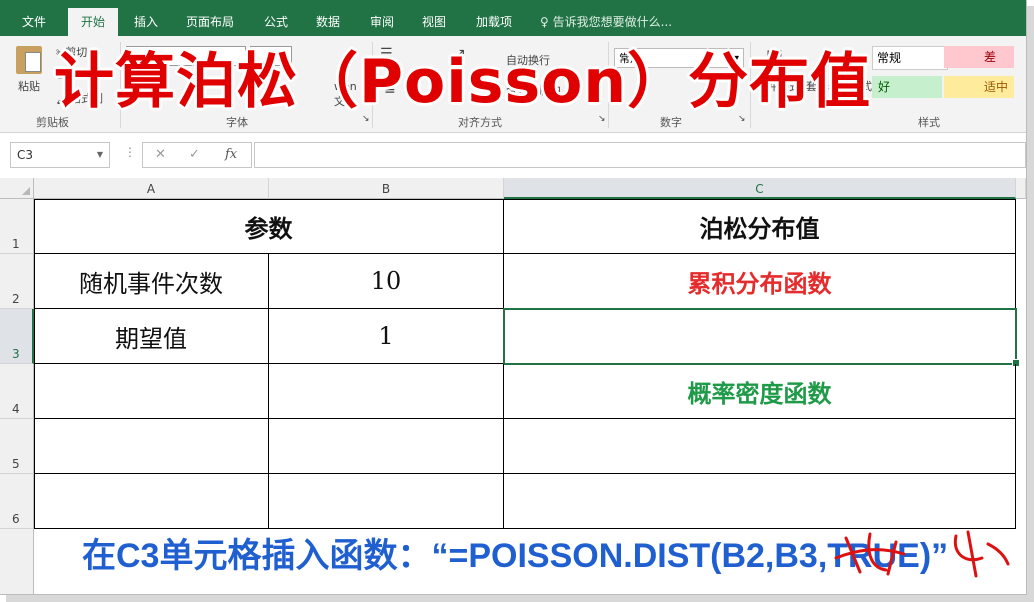 The width and height of the screenshot is (1034, 602). Describe the element at coordinates (544, 22) in the screenshot. I see `lightbulb-icon: ♀` at that location.